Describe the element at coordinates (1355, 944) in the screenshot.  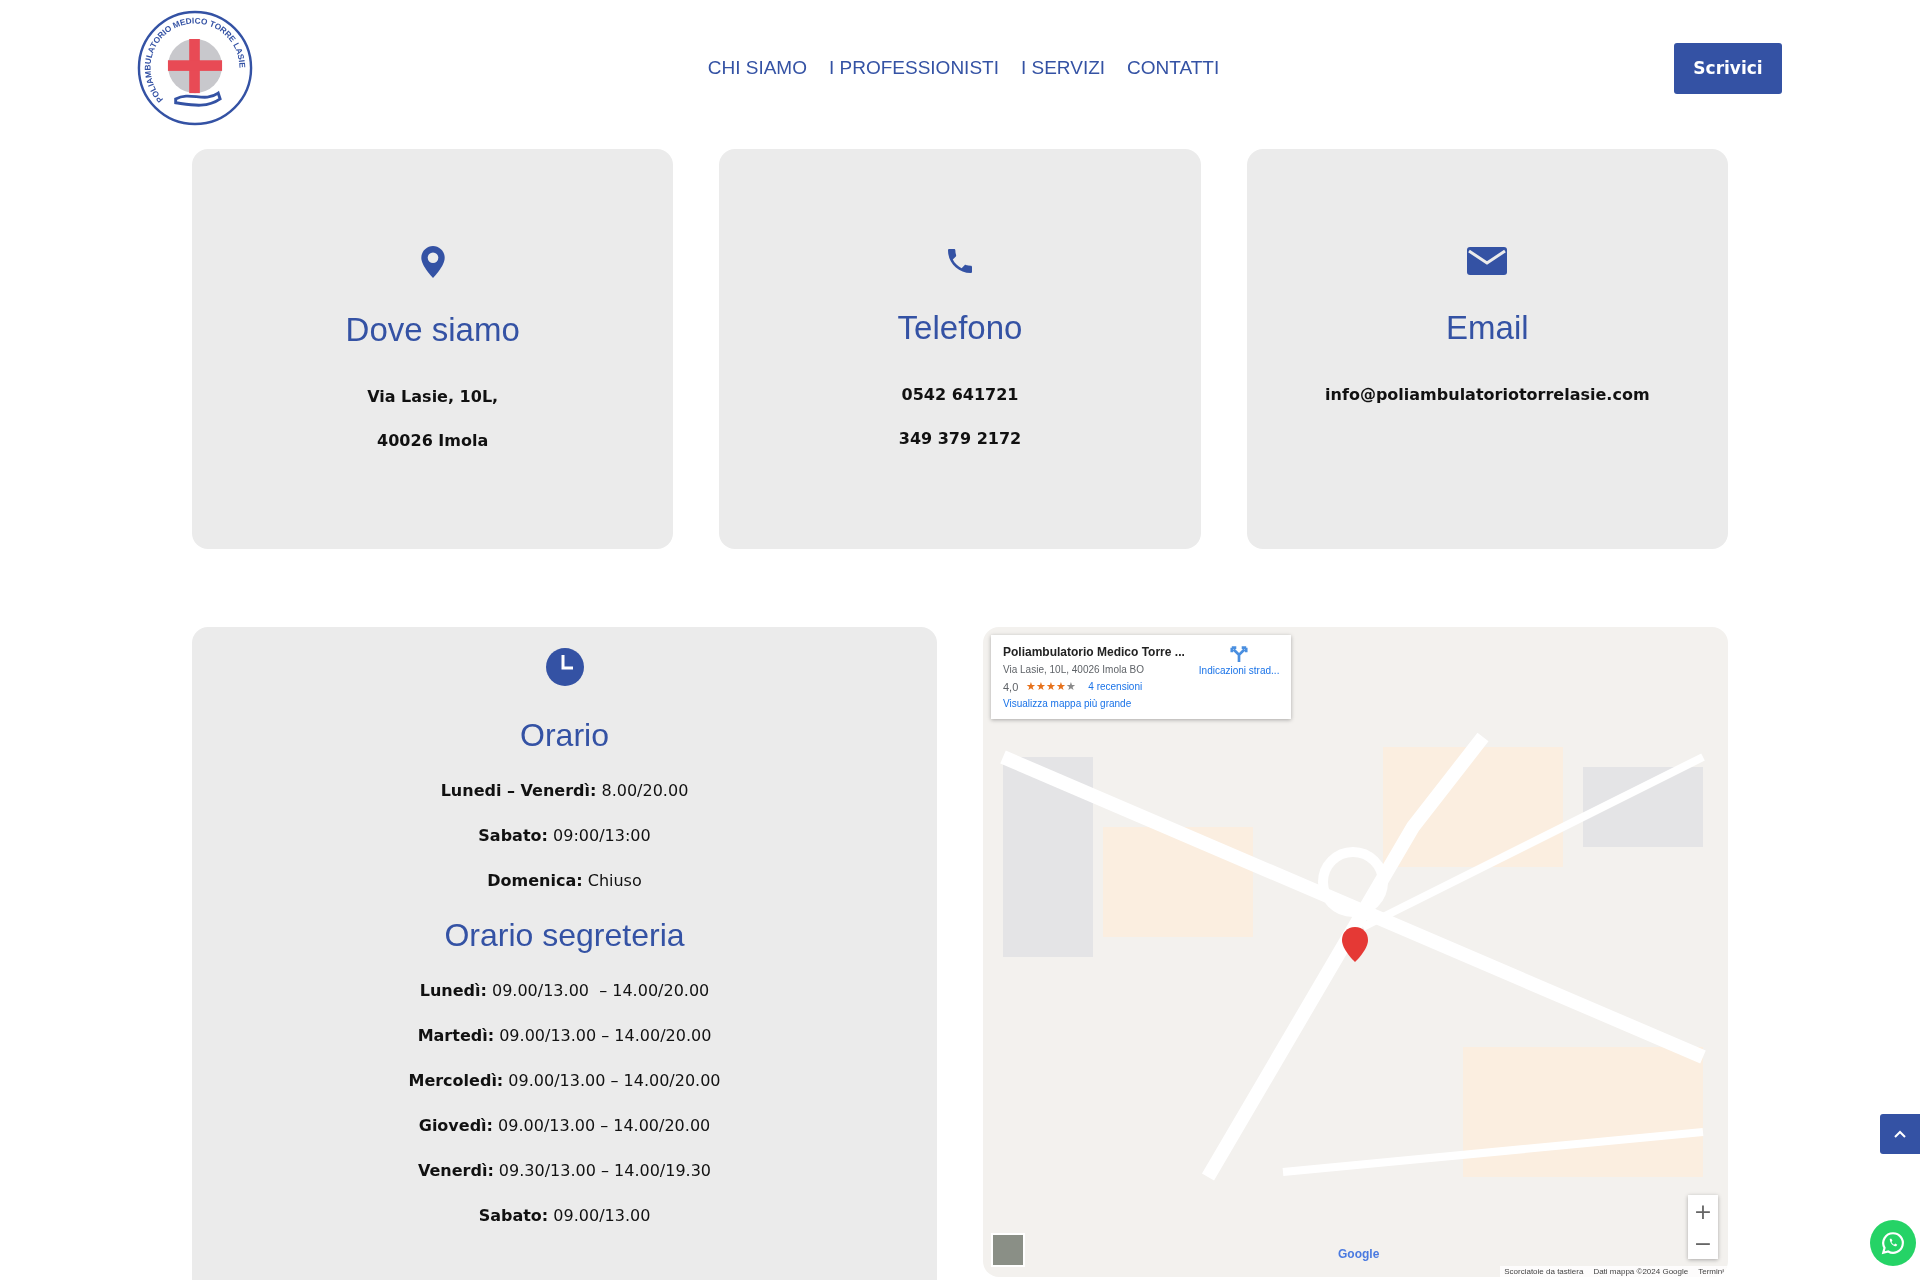
I see `map-pin-icon` at that location.